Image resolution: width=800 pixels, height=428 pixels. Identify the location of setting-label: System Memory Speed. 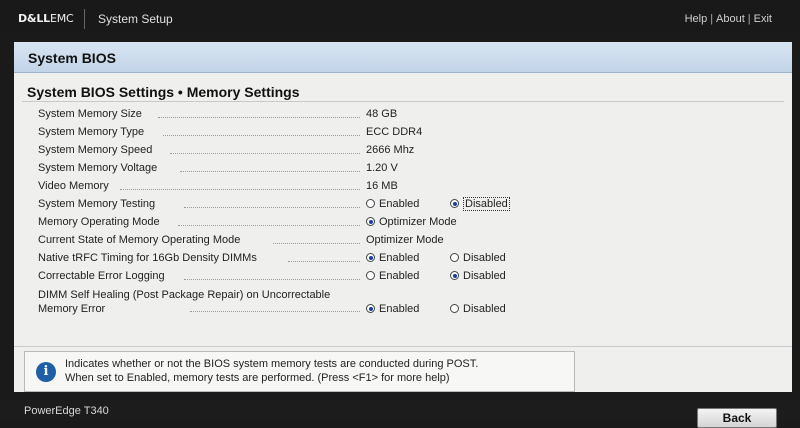
(201, 150).